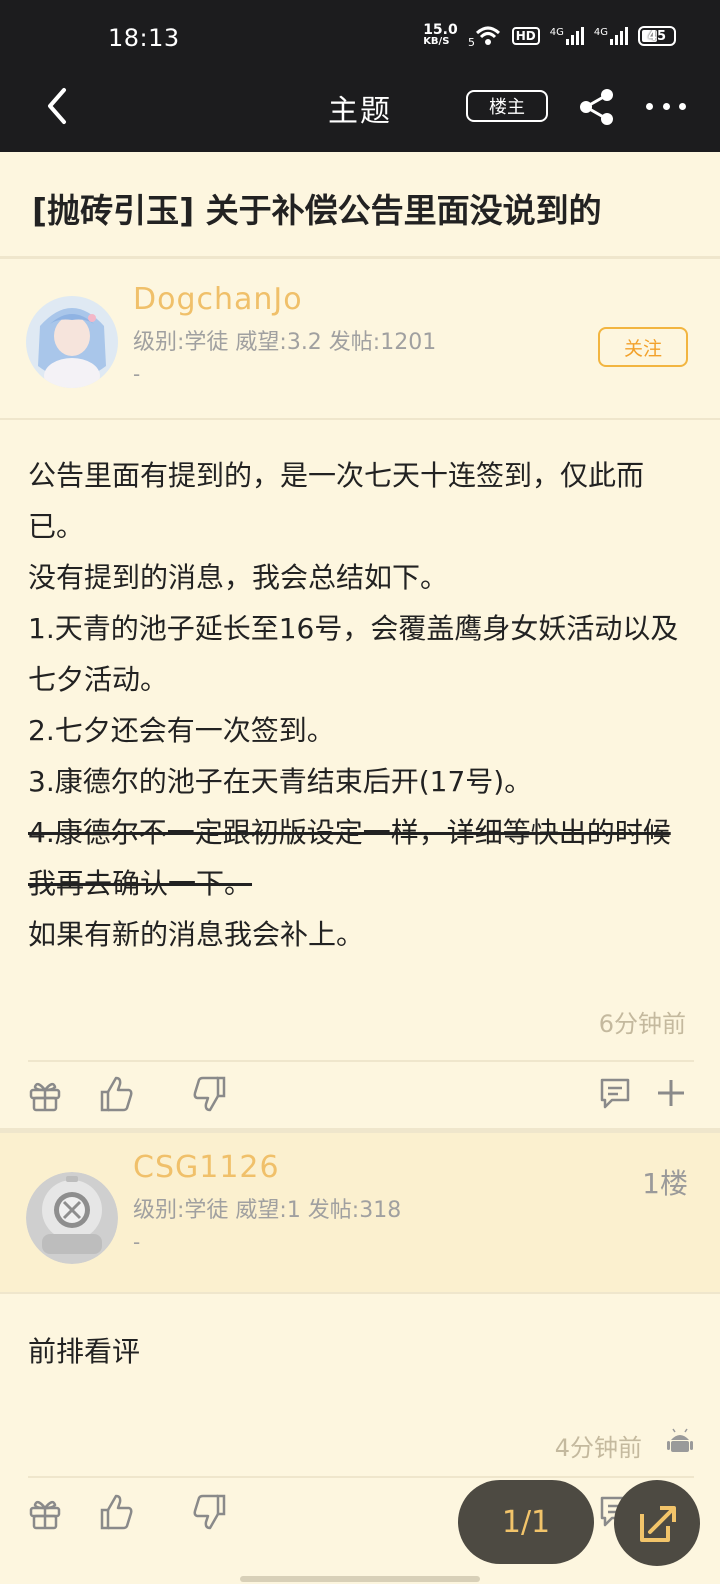 This screenshot has height=1584, width=720. Describe the element at coordinates (280, 781) in the screenshot. I see `post-line: 3.康德尔的池子在天青结束后开(17号)。` at that location.